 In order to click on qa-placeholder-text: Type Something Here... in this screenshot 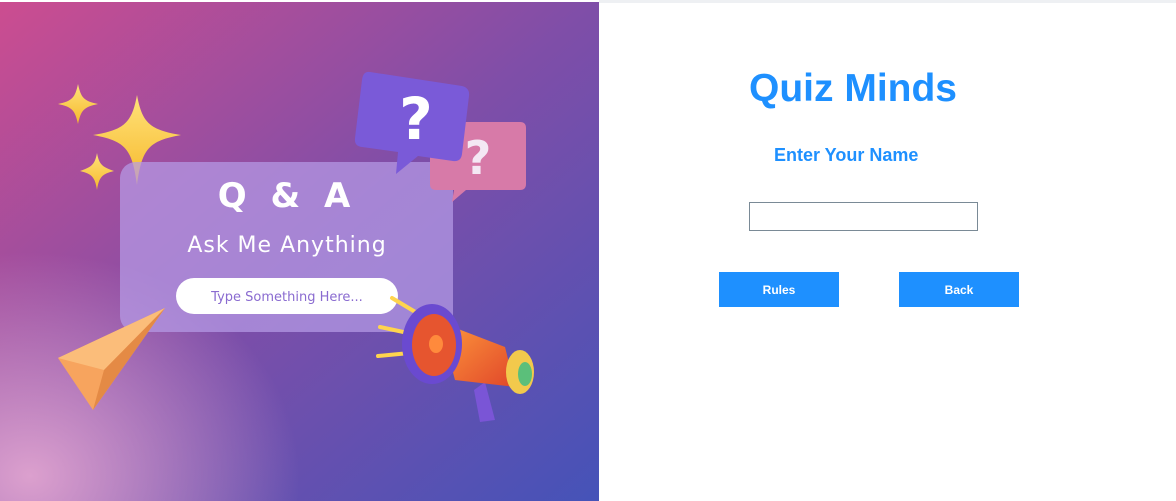, I will do `click(286, 297)`.